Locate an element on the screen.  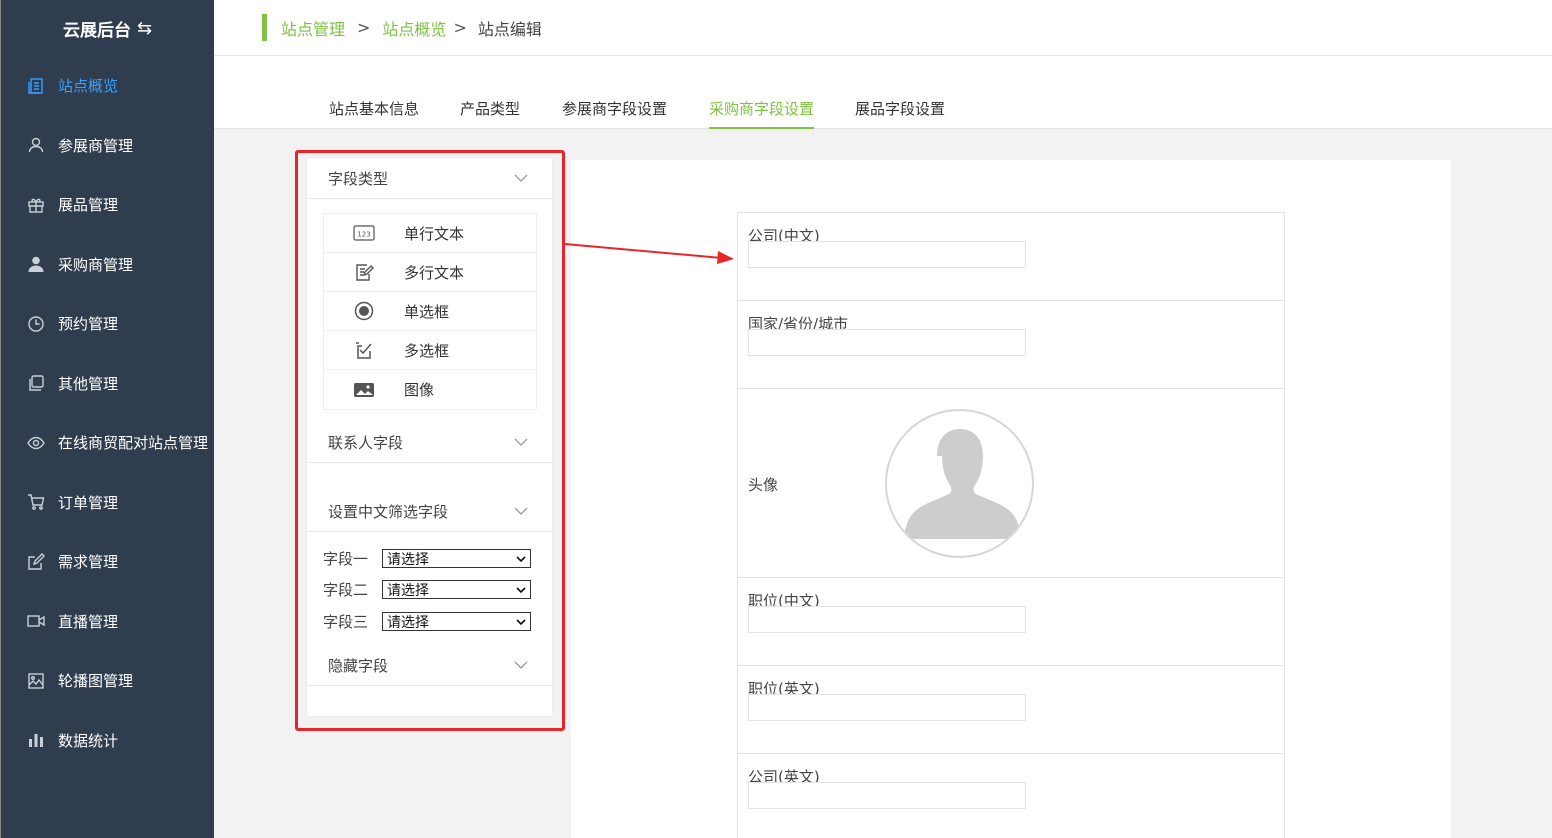
swap-icon: ⇆ is located at coordinates (144, 28).